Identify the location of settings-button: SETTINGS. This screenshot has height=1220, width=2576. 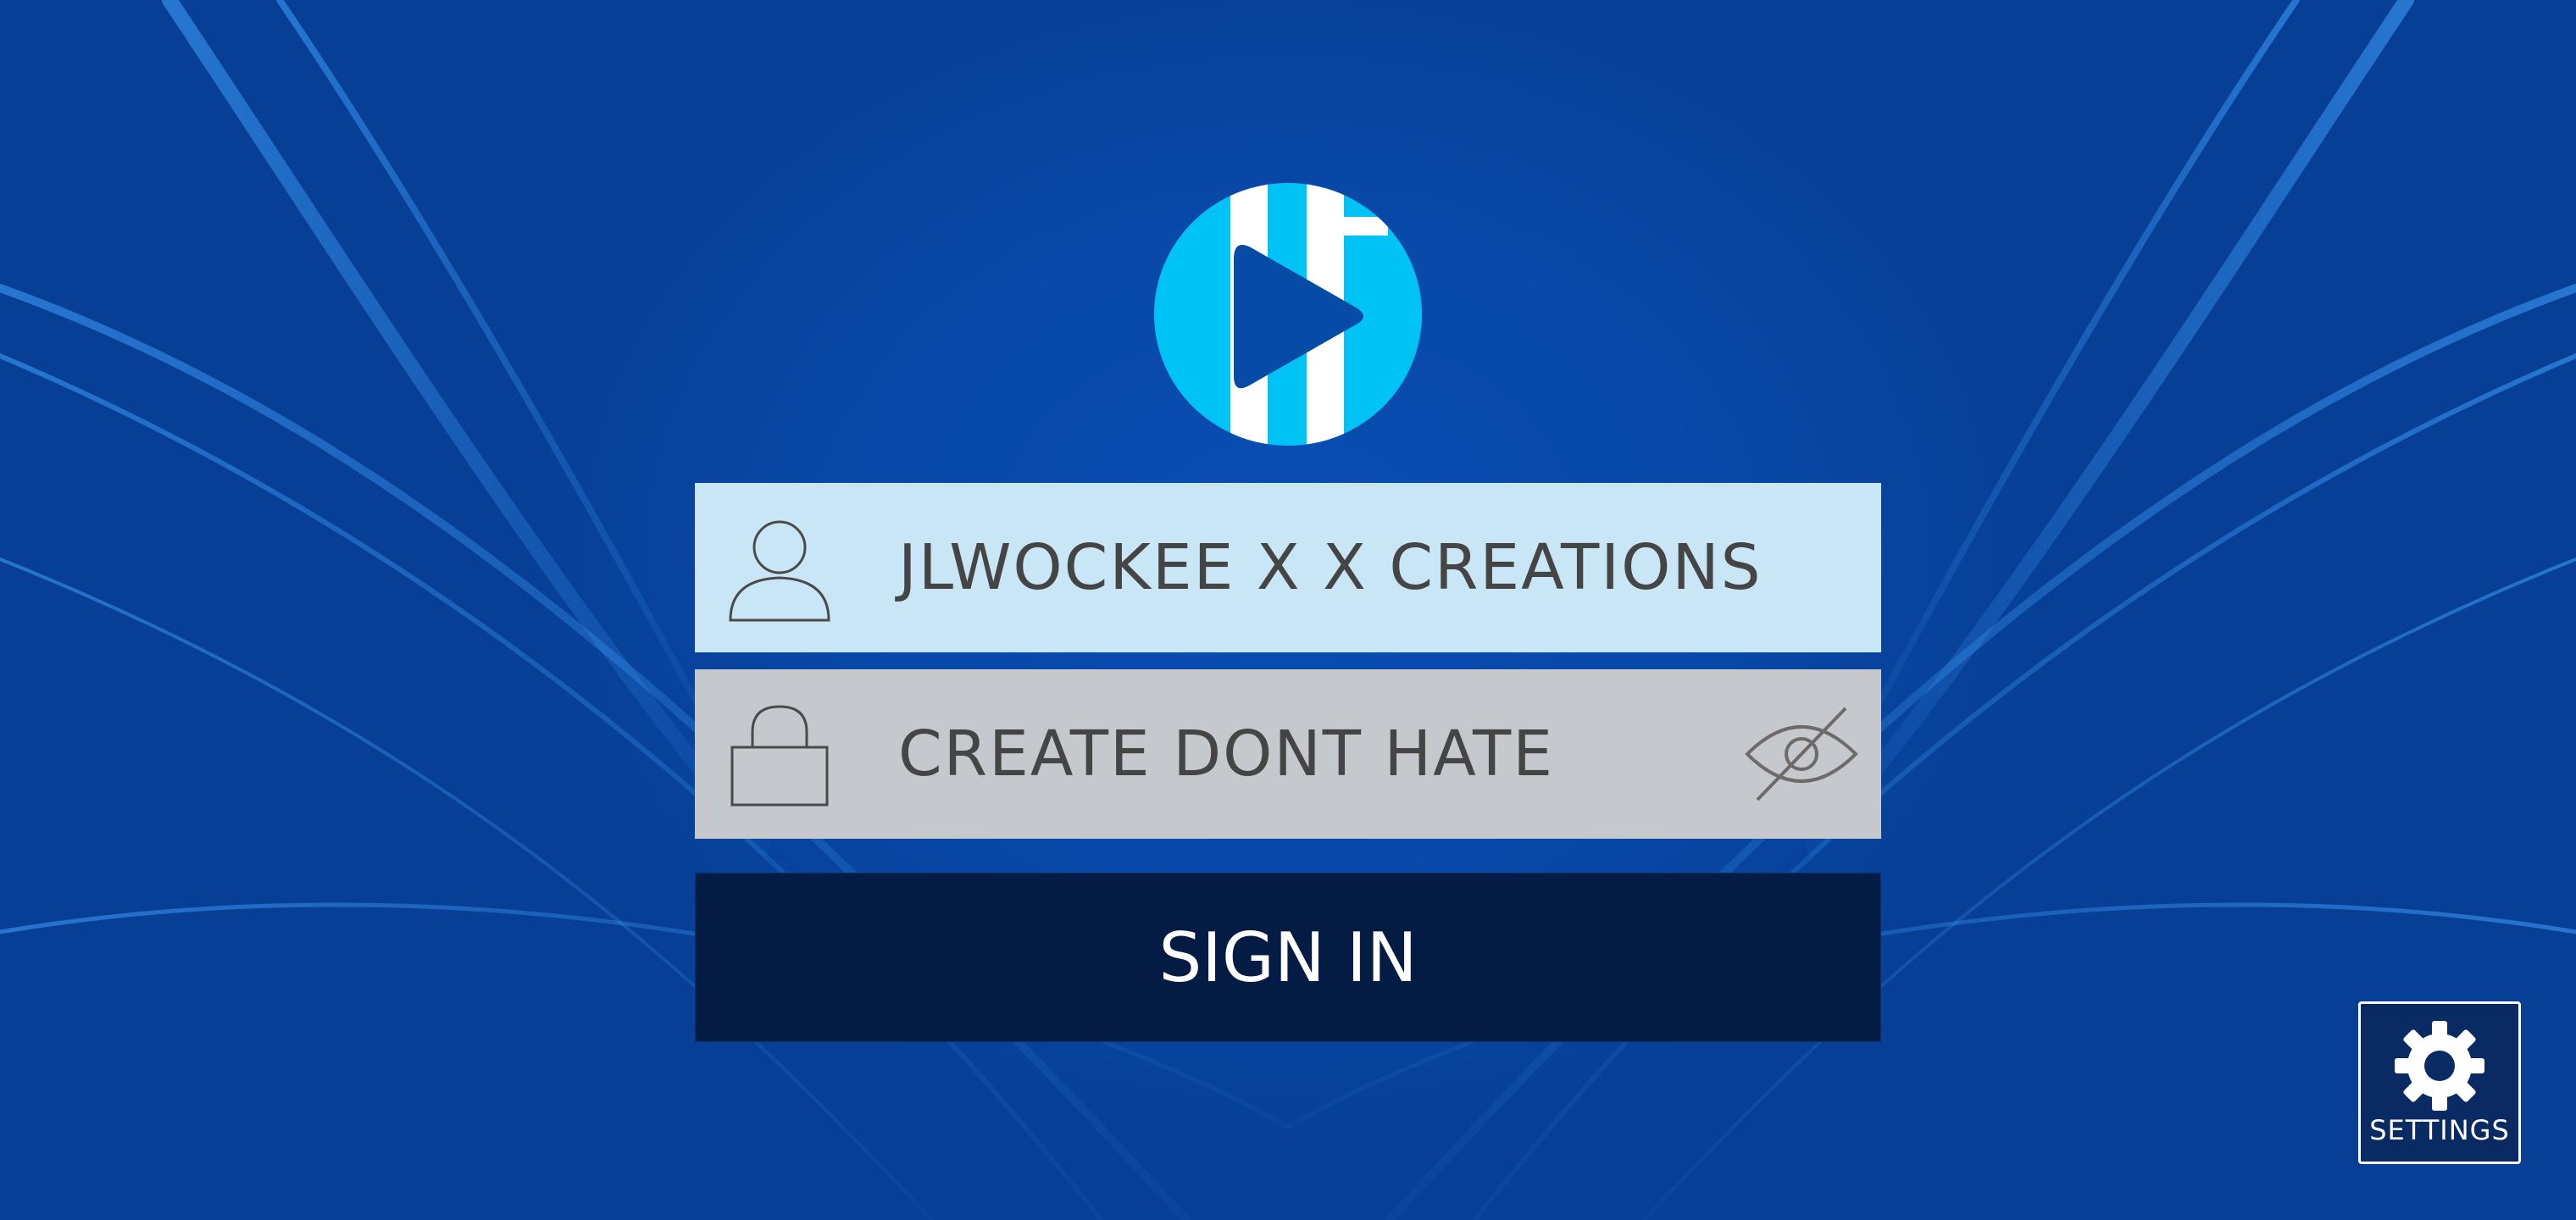
(2439, 1082).